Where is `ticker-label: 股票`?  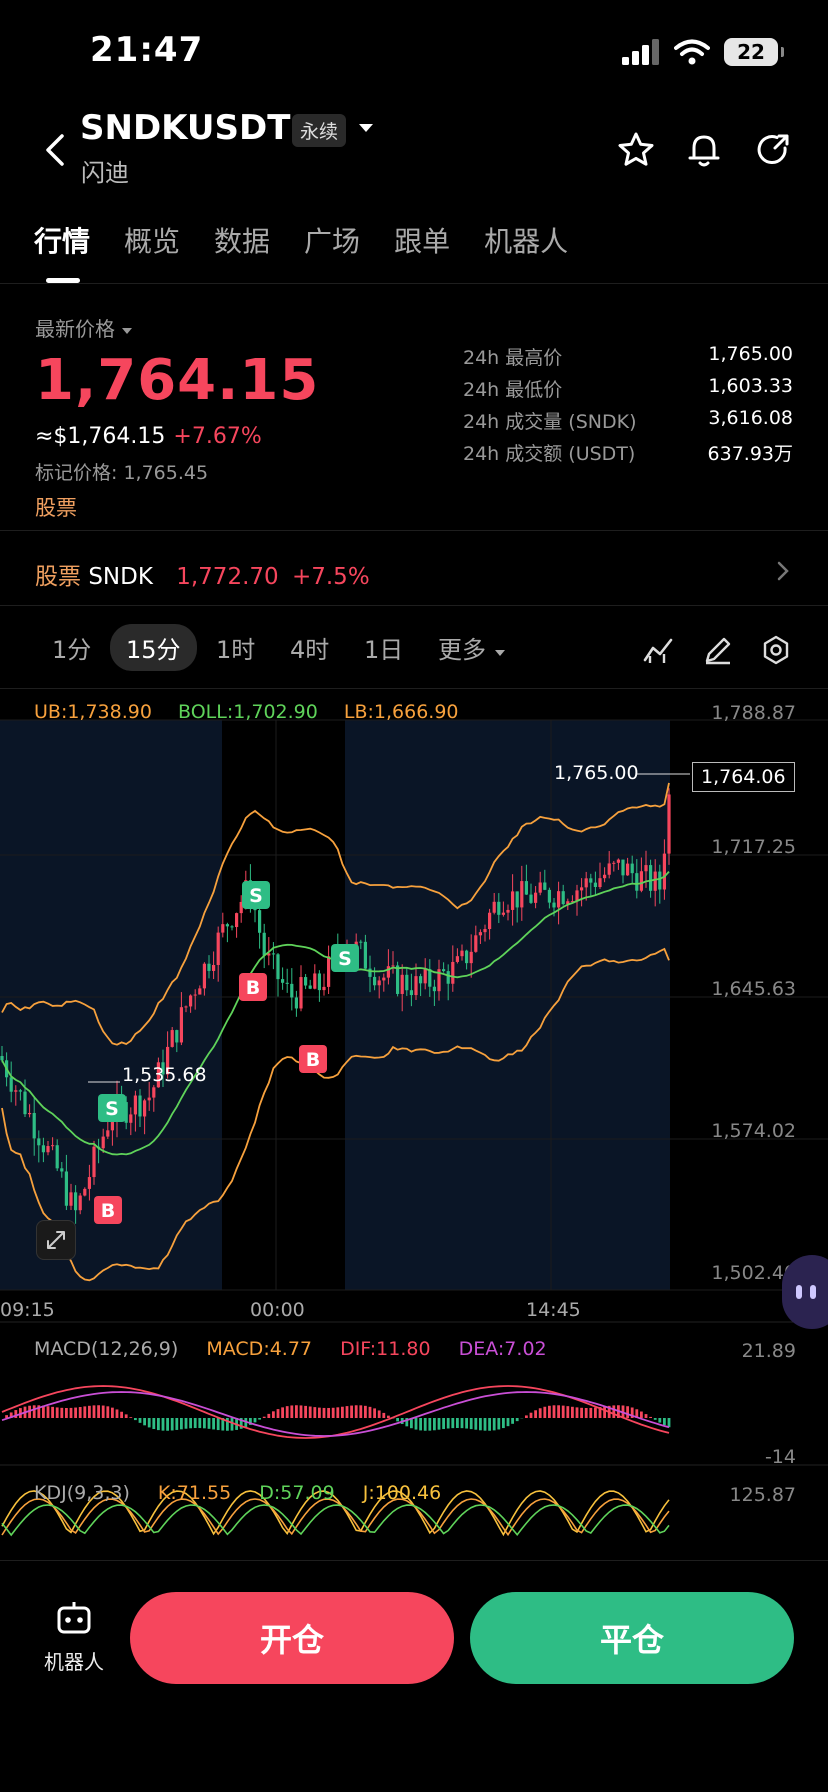
ticker-label: 股票 is located at coordinates (58, 577).